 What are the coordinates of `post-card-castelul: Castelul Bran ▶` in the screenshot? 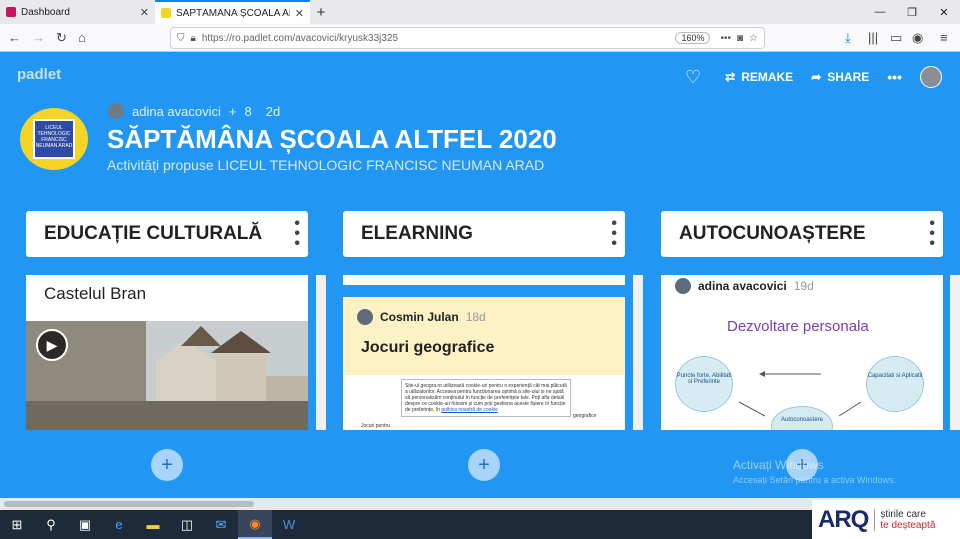 It's located at (167, 352).